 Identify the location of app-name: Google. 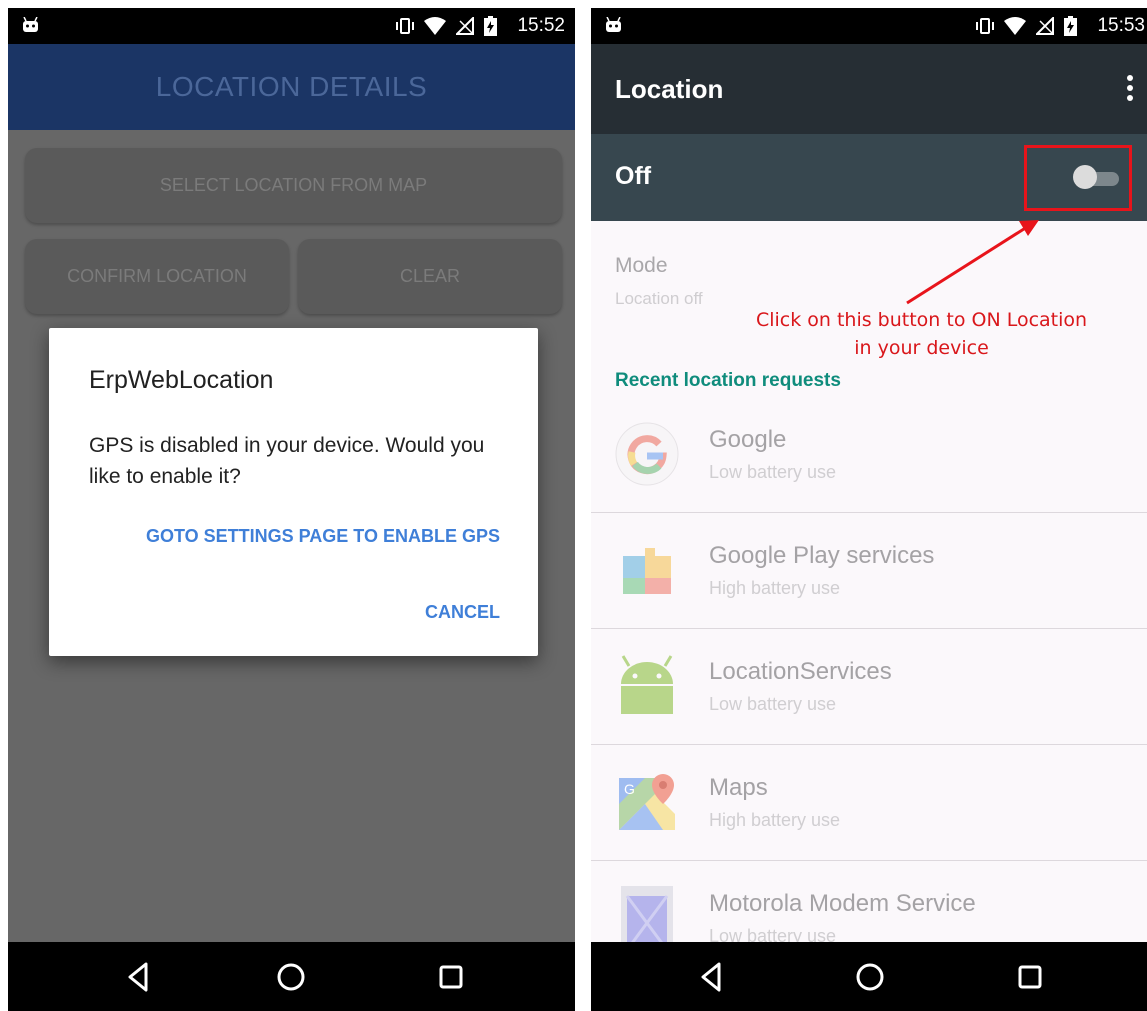
(748, 439).